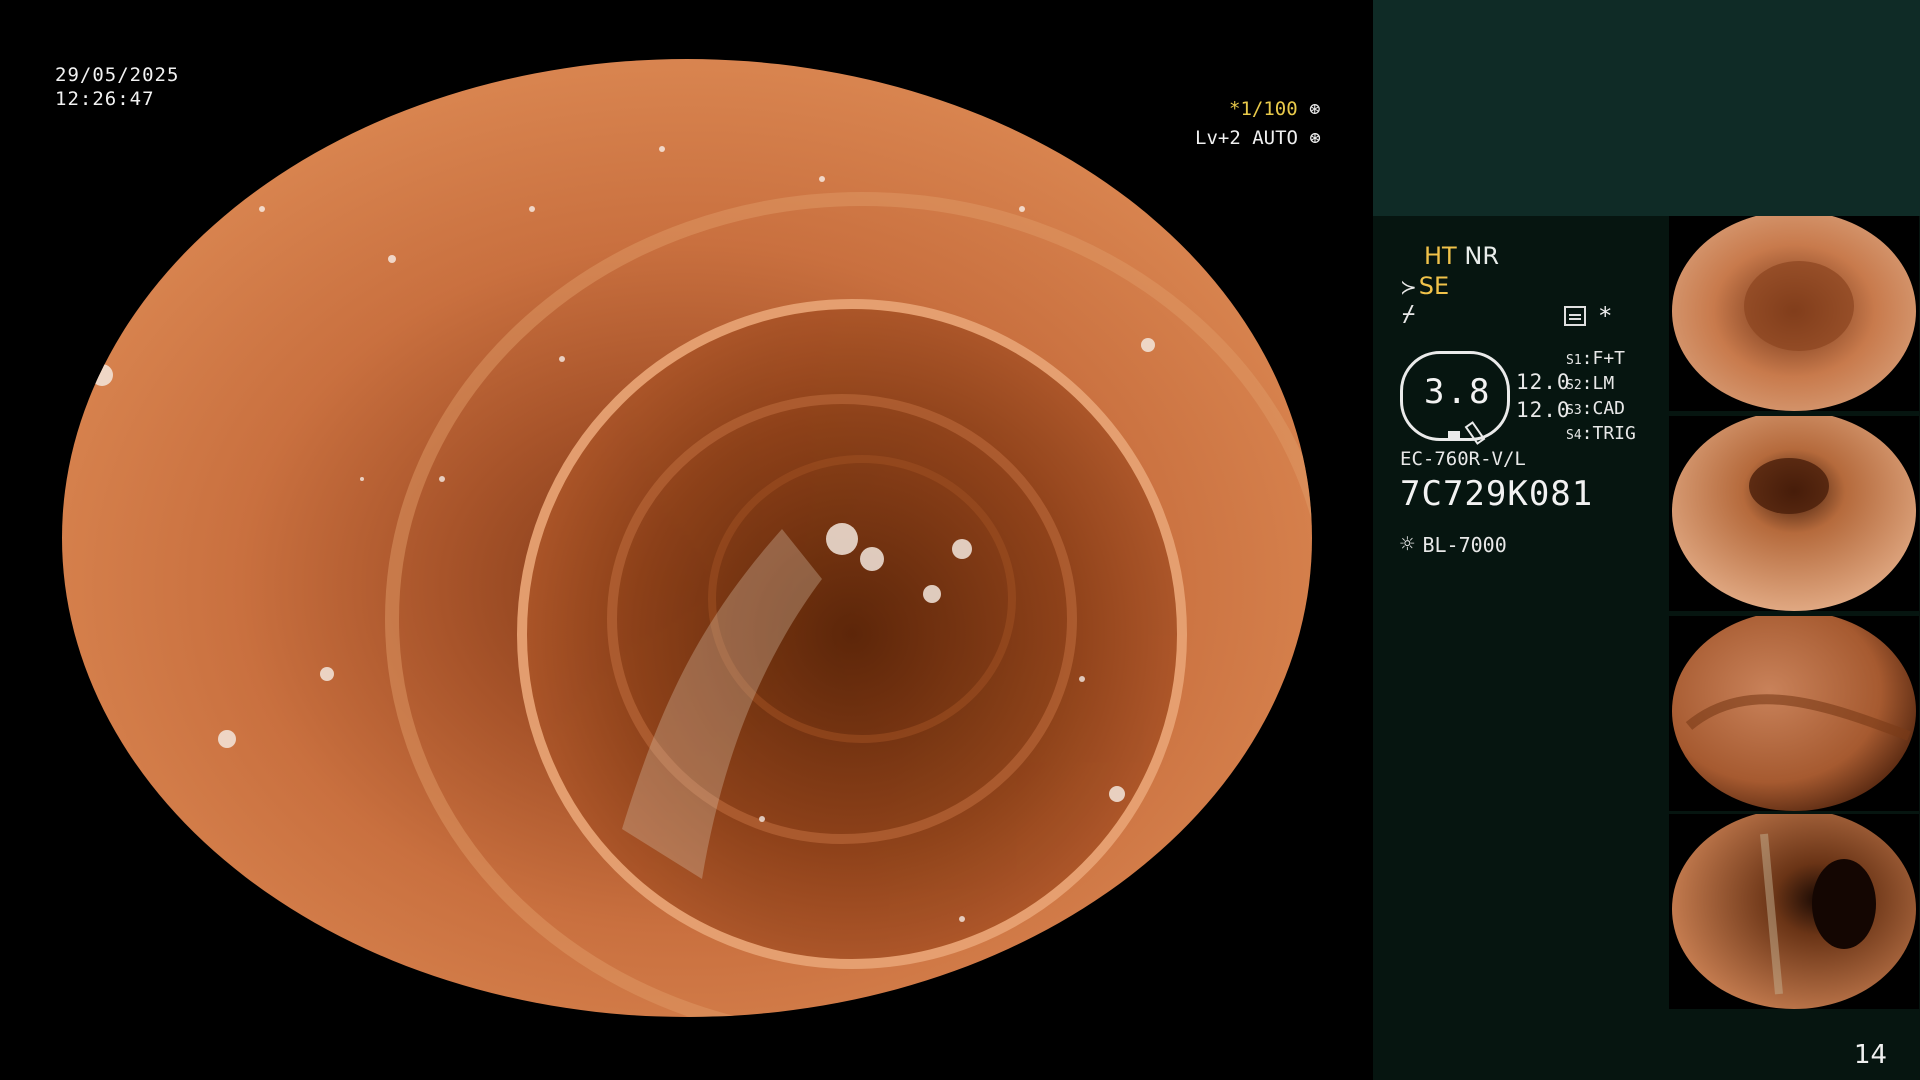  Describe the element at coordinates (1609, 358) in the screenshot. I see `switch-label: F+T` at that location.